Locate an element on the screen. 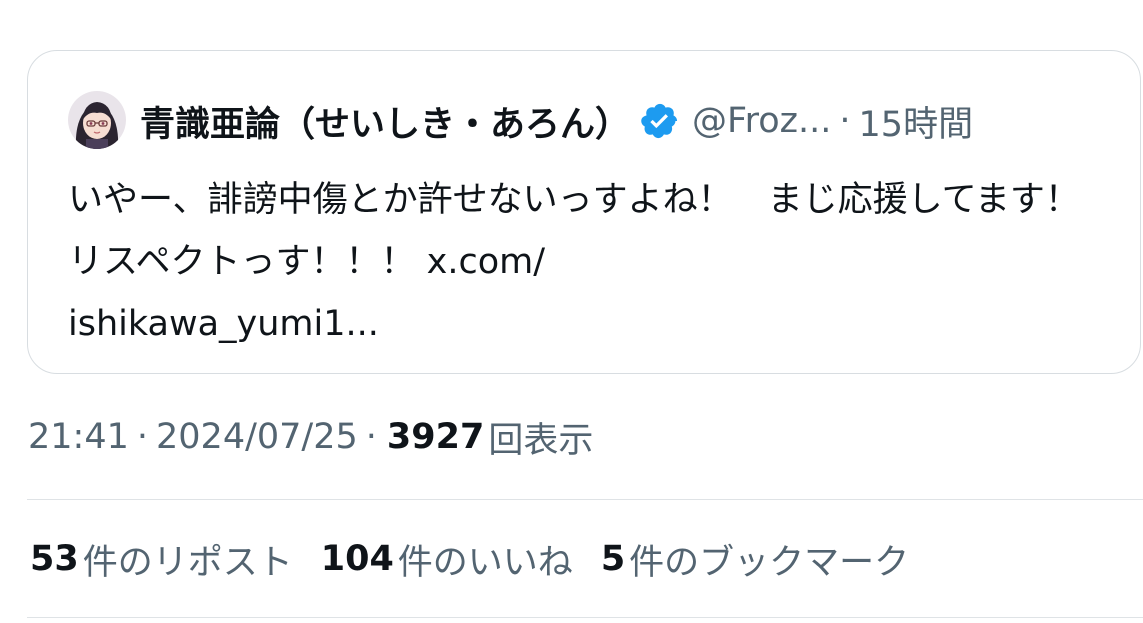 The height and width of the screenshot is (623, 1143). verified-badge-icon is located at coordinates (660, 121).